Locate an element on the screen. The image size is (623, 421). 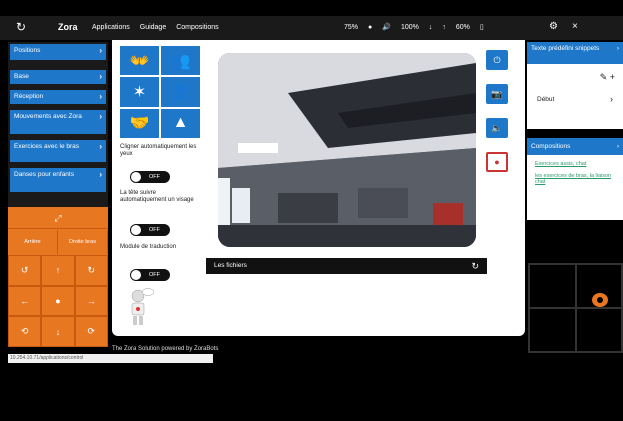
rotate-right-icon: ↻ is located at coordinates (91, 270).